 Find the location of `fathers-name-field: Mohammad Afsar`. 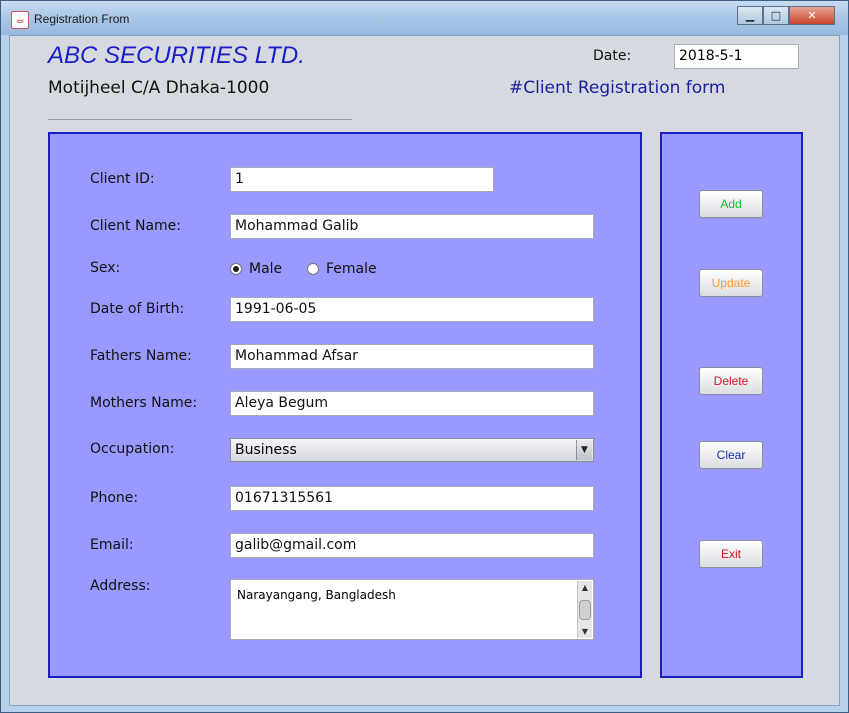

fathers-name-field: Mohammad Afsar is located at coordinates (412, 356).